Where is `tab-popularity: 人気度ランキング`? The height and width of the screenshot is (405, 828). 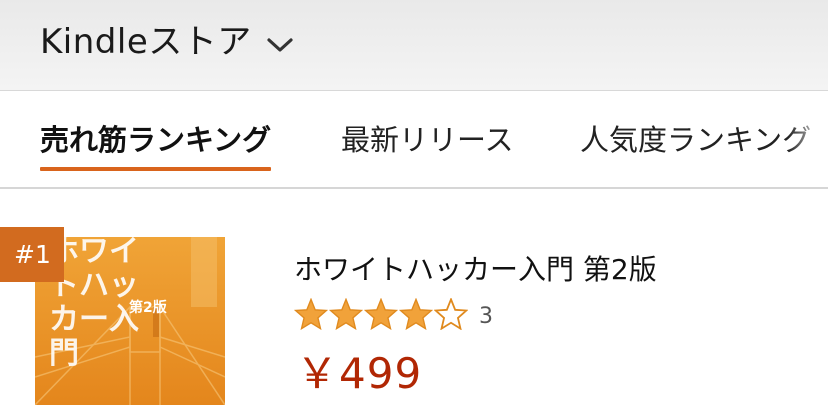
tab-popularity: 人気度ランキング is located at coordinates (695, 144).